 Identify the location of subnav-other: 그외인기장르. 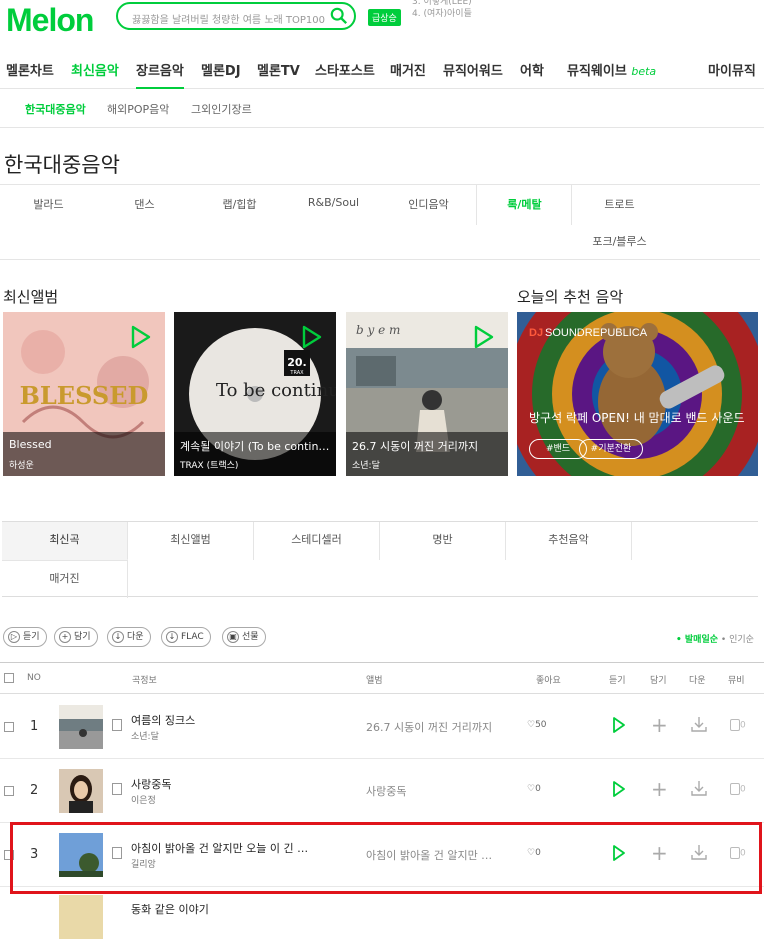
(221, 109).